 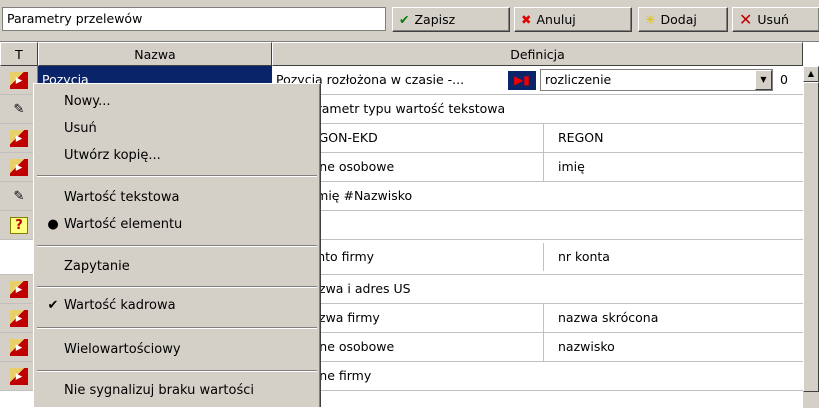 What do you see at coordinates (784, 79) in the screenshot?
I see `row-number: 0` at bounding box center [784, 79].